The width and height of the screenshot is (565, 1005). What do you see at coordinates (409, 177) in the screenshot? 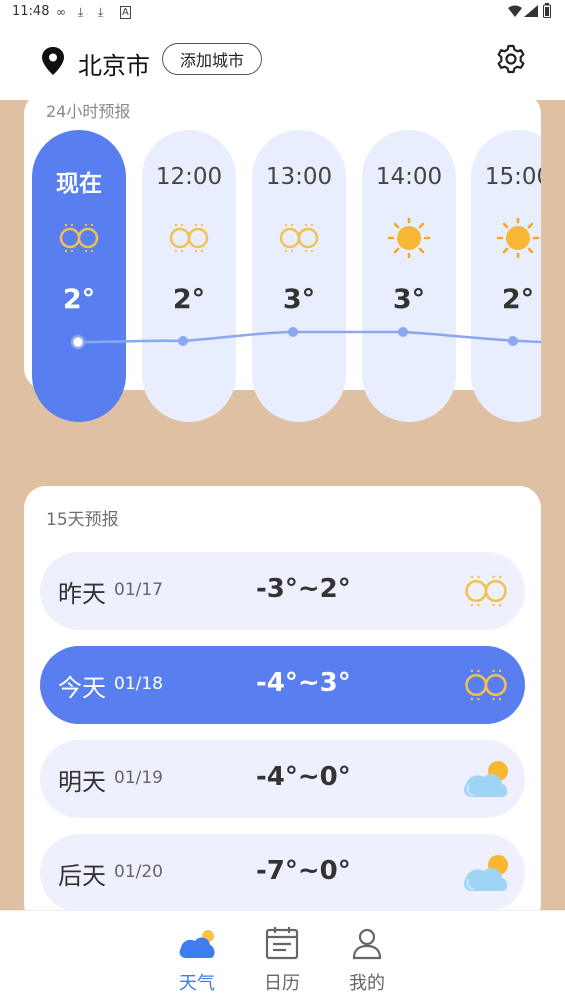
I see `hour-time: 14:00` at bounding box center [409, 177].